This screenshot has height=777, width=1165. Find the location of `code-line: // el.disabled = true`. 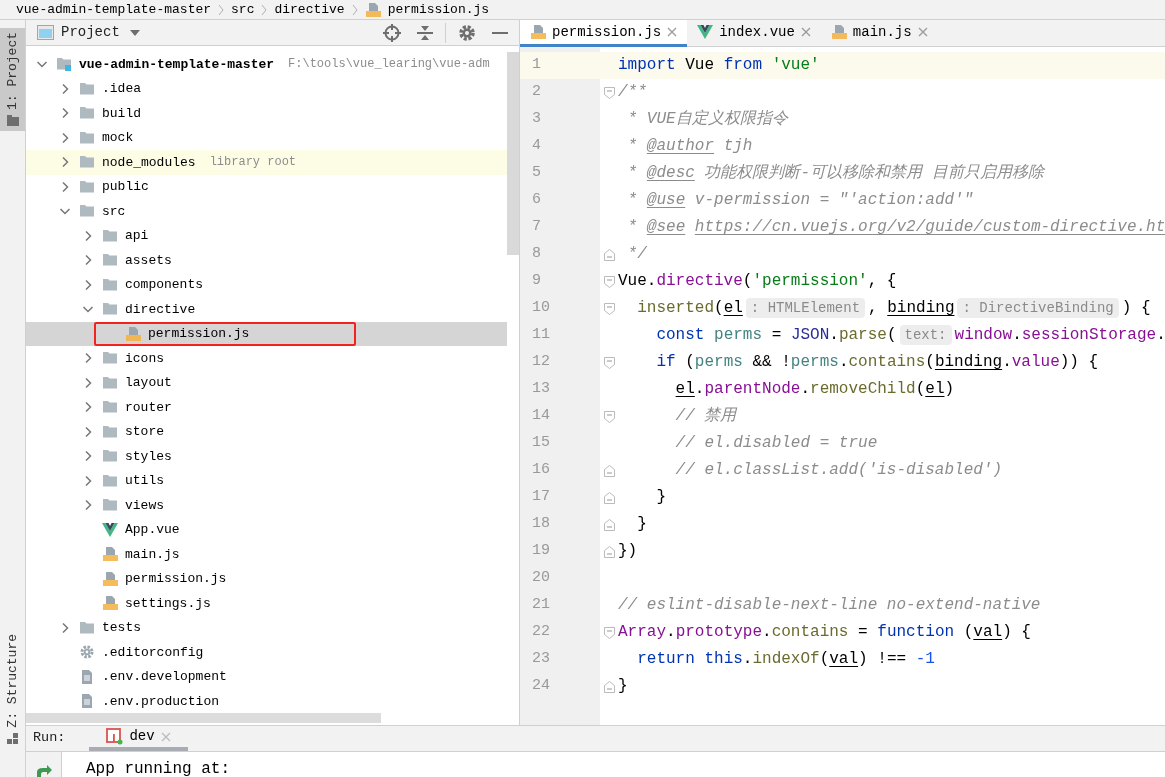

code-line: // el.disabled = true is located at coordinates (776, 443).